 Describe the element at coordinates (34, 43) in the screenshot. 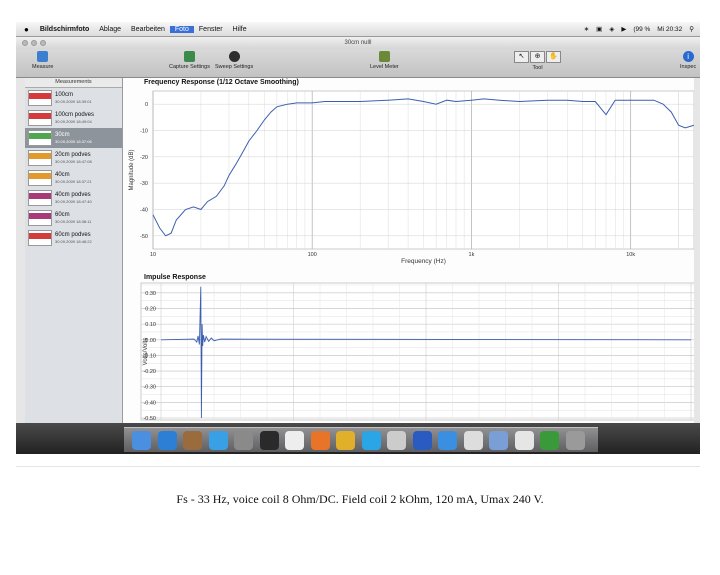

I see `minimize-button` at that location.